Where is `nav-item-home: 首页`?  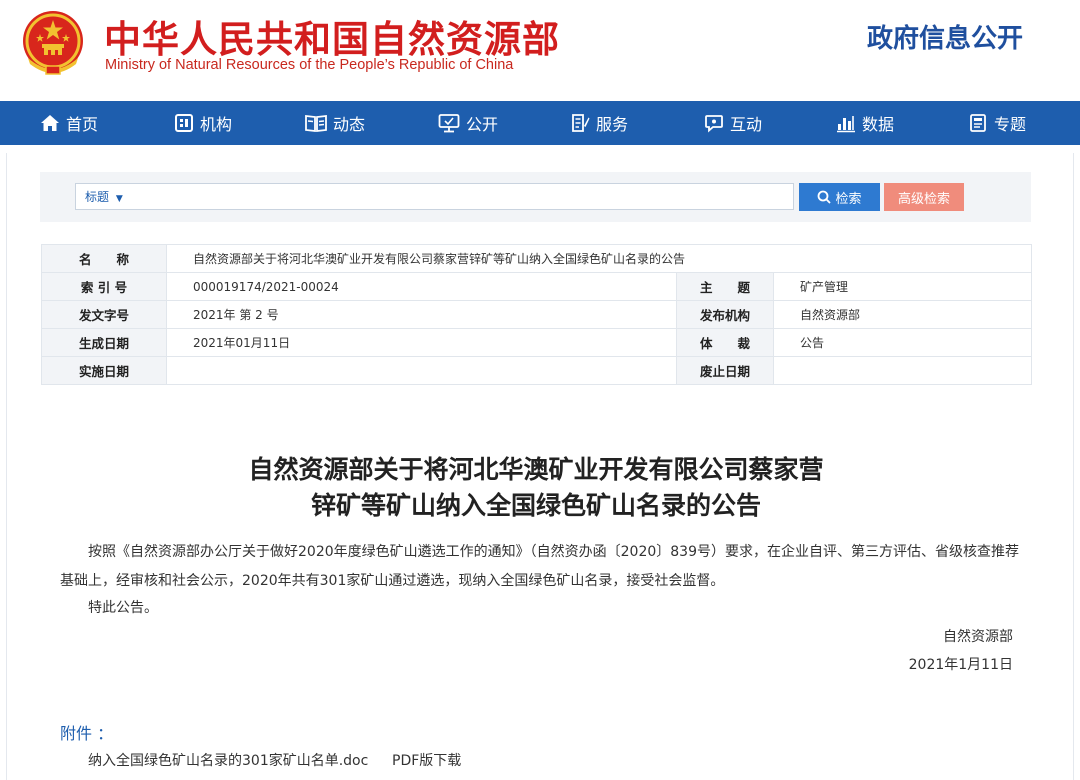 nav-item-home: 首页 is located at coordinates (69, 123).